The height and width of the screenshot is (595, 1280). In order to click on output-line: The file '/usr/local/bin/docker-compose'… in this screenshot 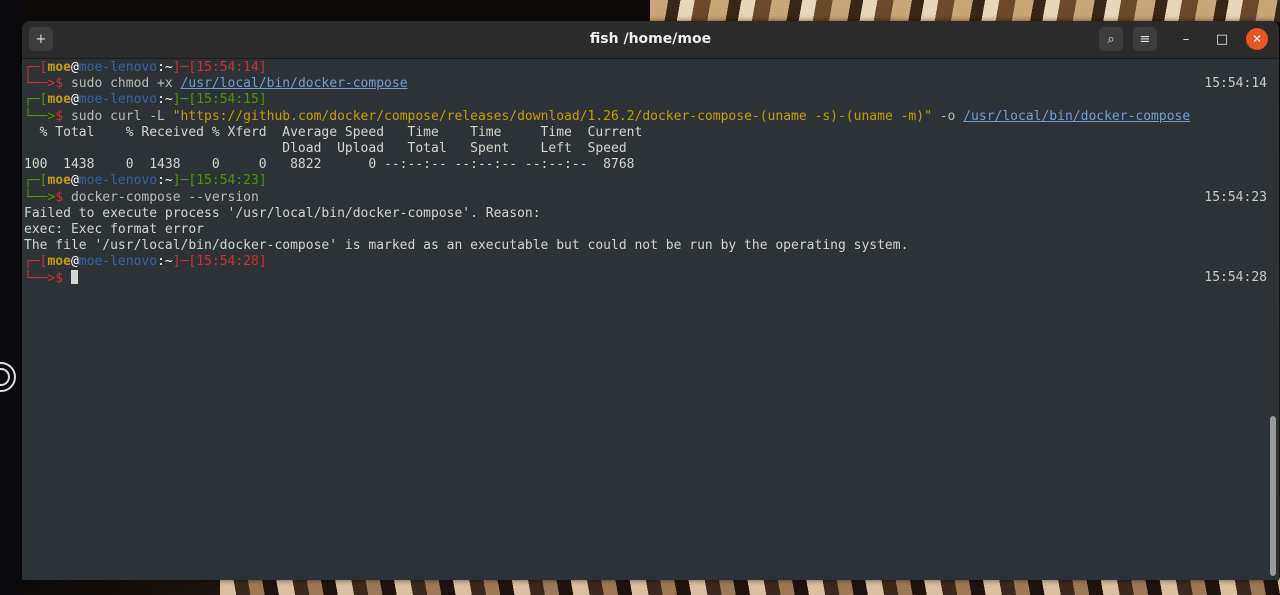, I will do `click(466, 246)`.